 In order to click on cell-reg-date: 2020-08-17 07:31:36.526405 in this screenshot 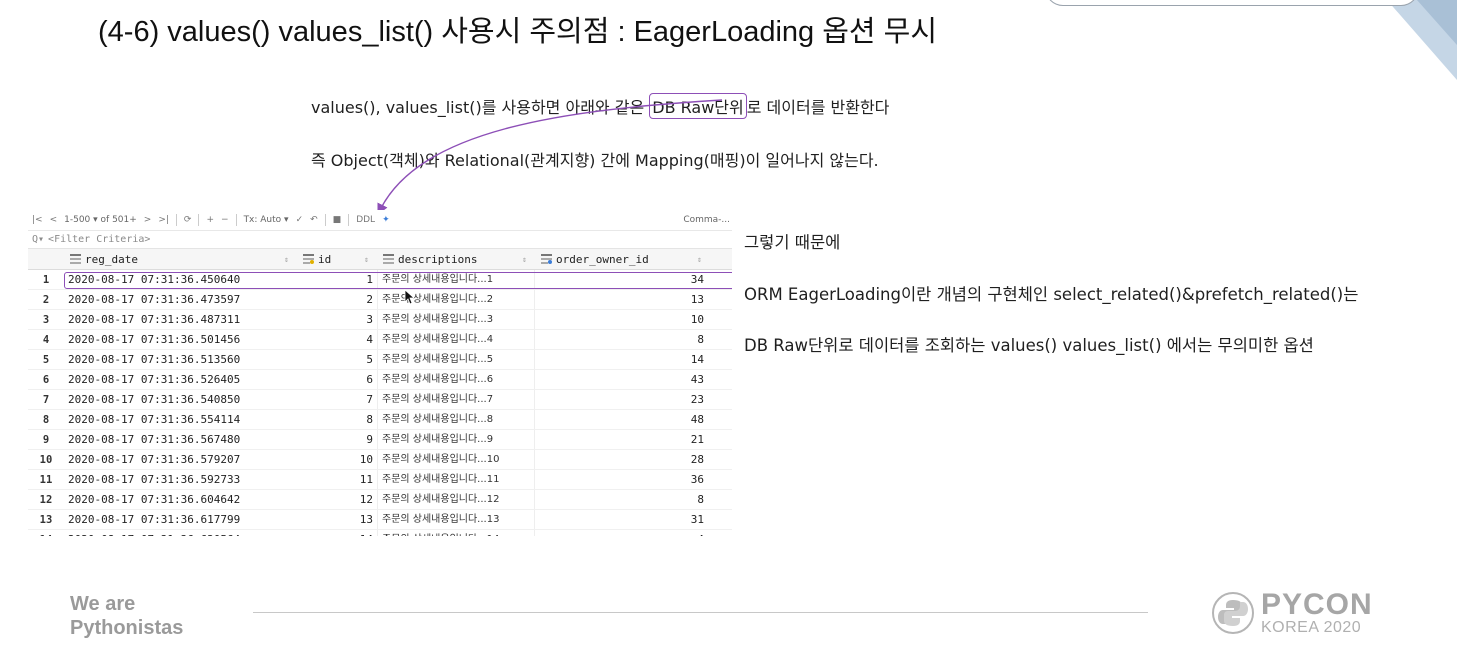, I will do `click(180, 379)`.